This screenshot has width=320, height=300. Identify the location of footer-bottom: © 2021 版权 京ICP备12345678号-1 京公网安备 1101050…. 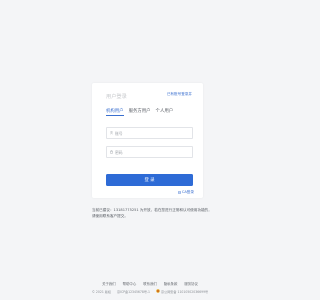
(150, 291).